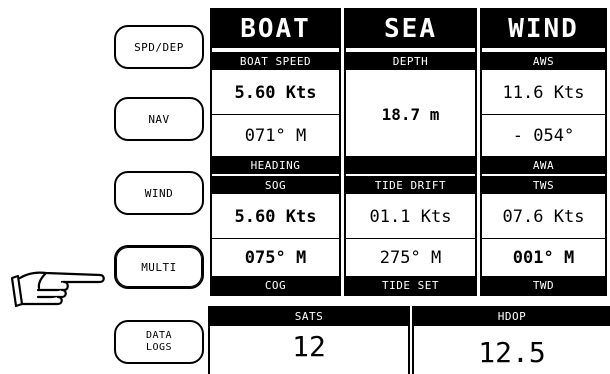 The image size is (610, 374). Describe the element at coordinates (159, 342) in the screenshot. I see `softkey-data-logs: DATA LOGS` at that location.